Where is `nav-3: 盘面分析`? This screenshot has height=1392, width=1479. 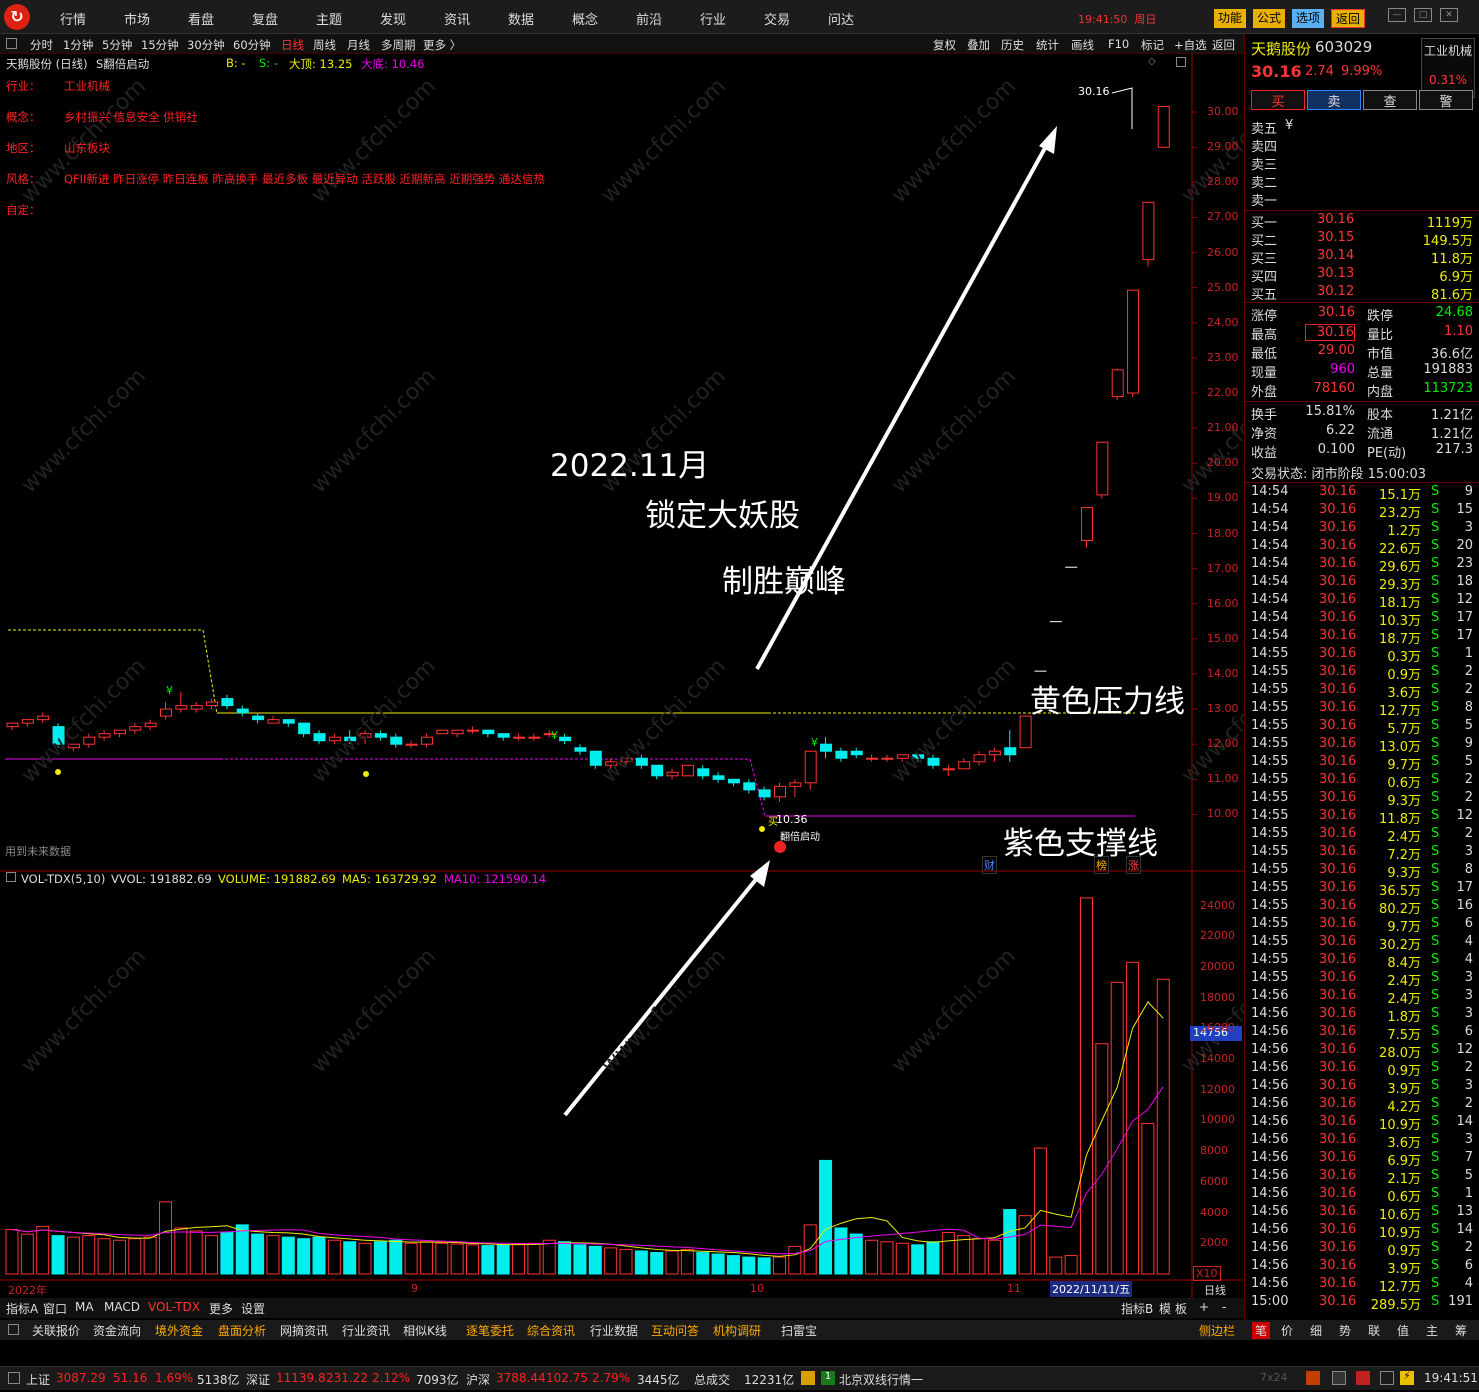
nav-3: 盘面分析 is located at coordinates (242, 1330).